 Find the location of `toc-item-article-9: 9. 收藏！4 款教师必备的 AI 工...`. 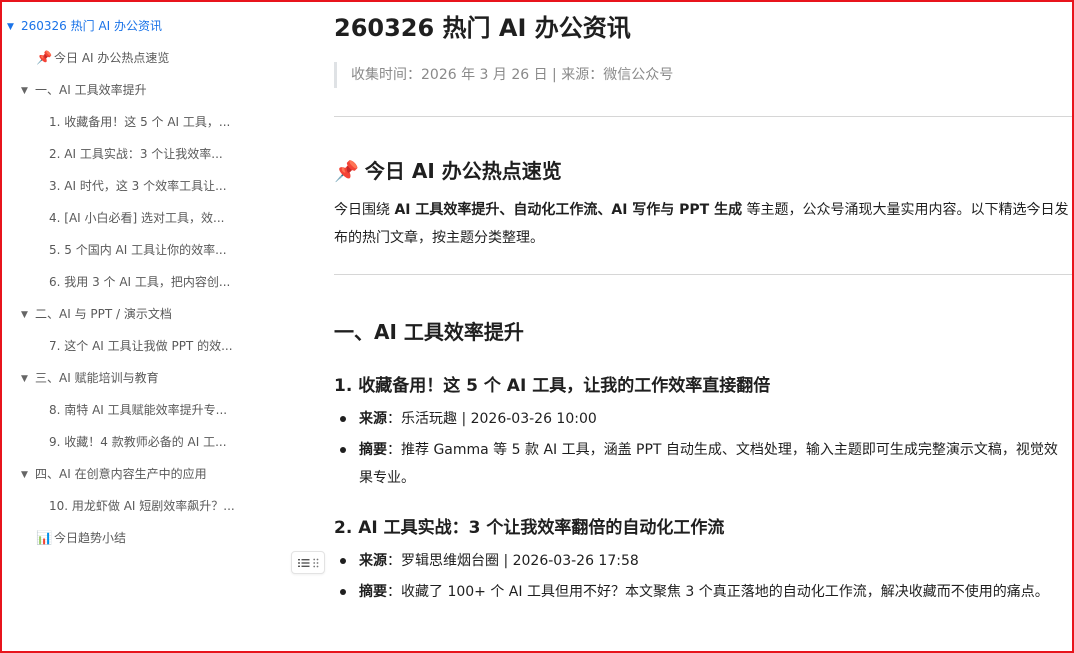

toc-item-article-9: 9. 收藏！4 款教师必备的 AI 工... is located at coordinates (151, 442).